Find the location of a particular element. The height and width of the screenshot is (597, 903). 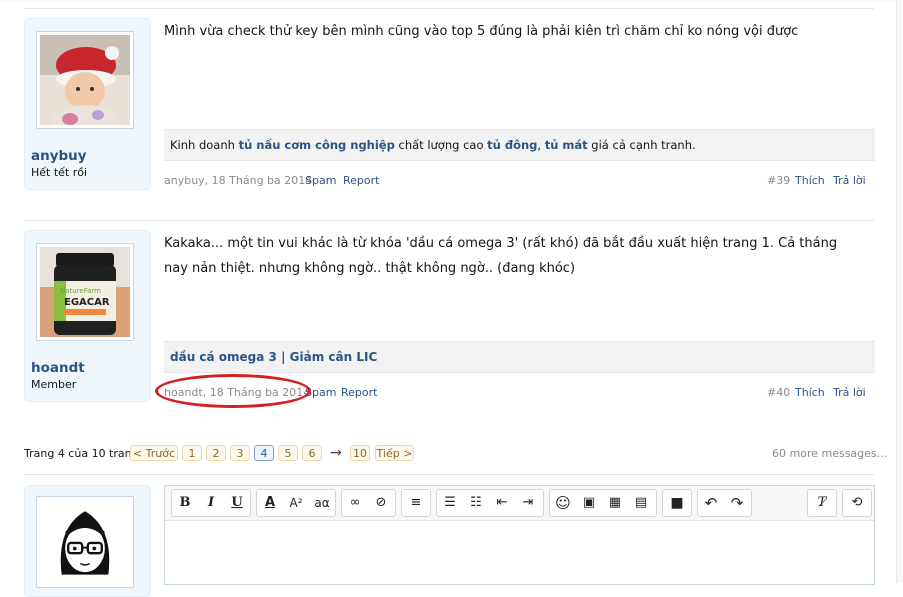

image-icon: ▣ is located at coordinates (589, 503).